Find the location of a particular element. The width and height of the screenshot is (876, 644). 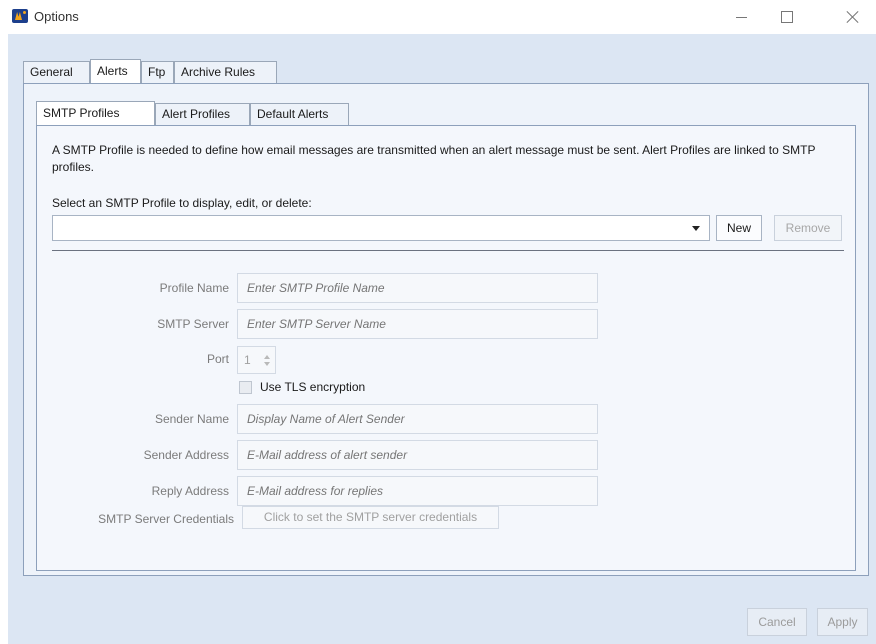

tls-checkbox is located at coordinates (245, 387).